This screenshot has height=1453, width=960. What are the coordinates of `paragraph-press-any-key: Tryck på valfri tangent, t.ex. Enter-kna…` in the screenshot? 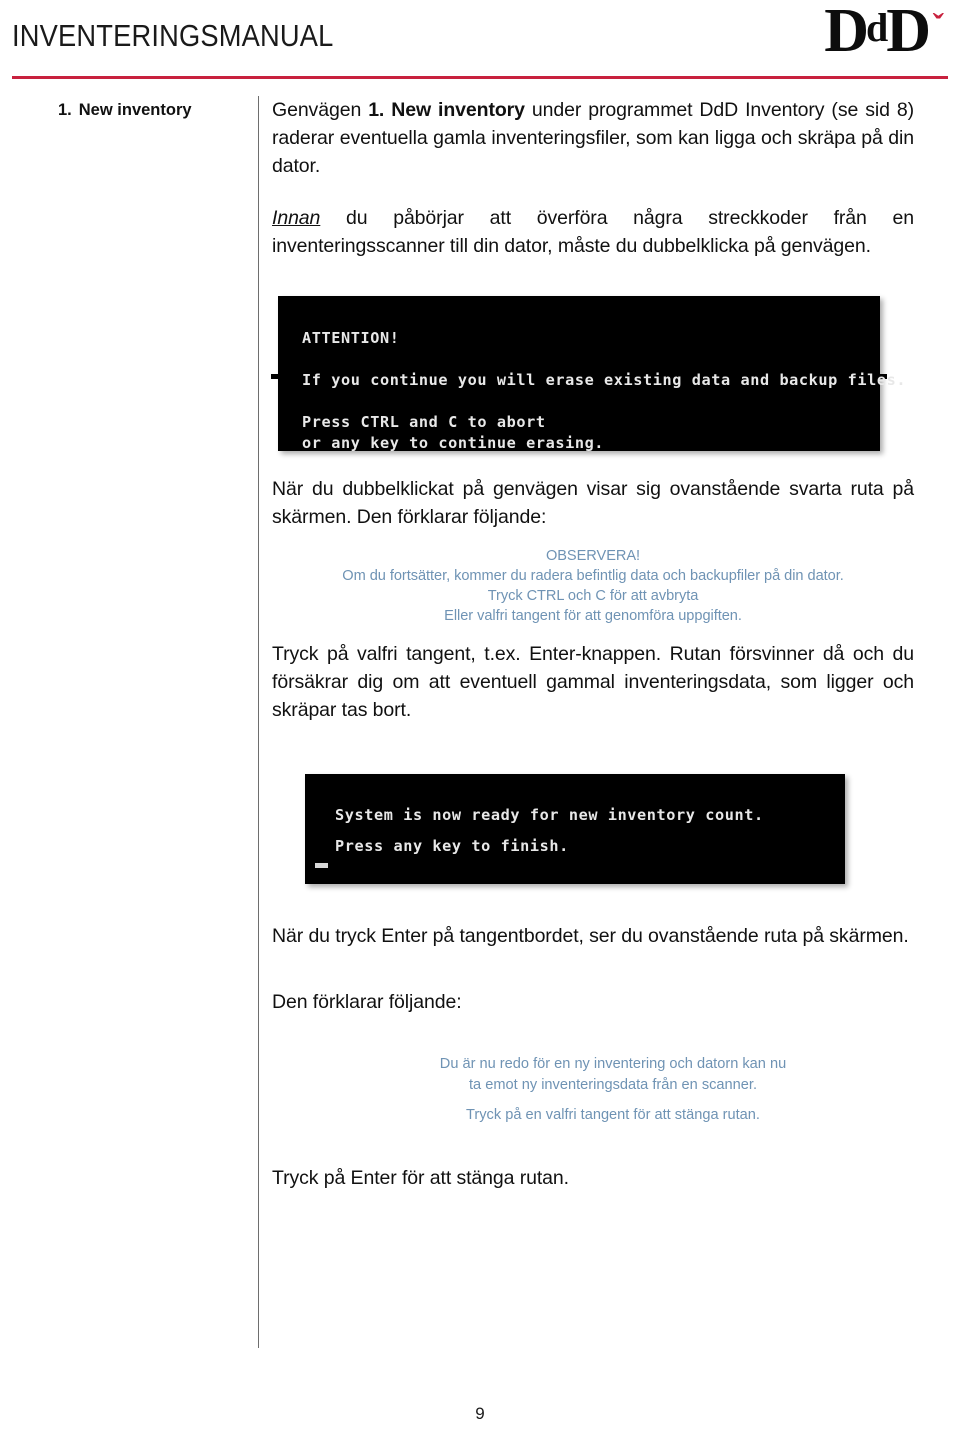 It's located at (593, 682).